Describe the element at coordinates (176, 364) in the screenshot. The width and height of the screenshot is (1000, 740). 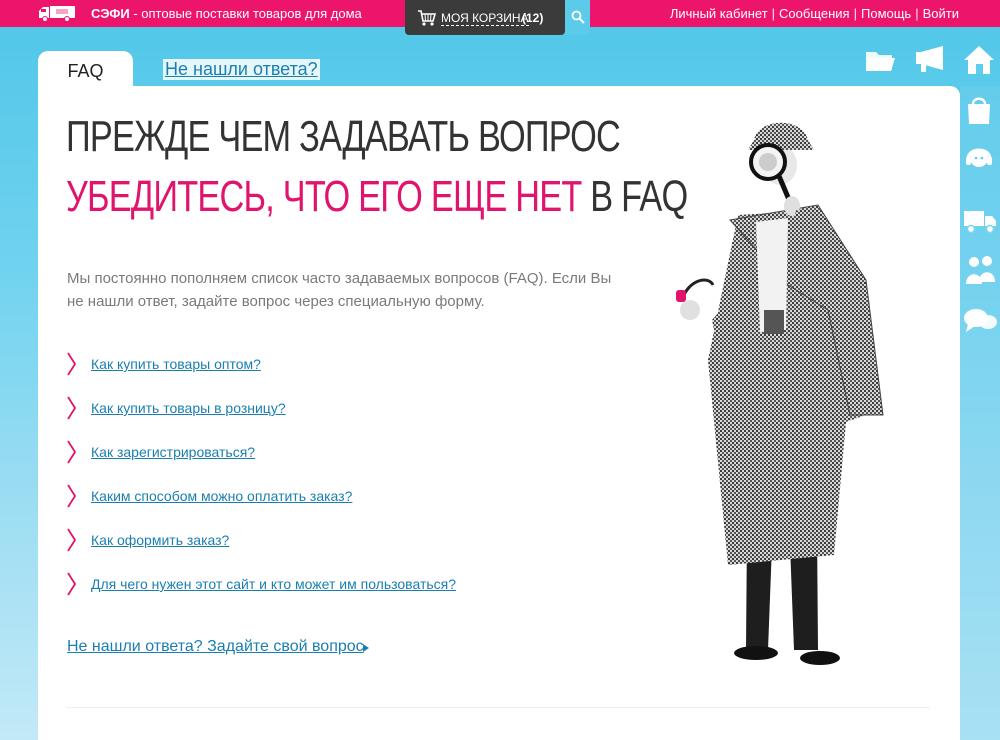
I see `faq-link: Как купить товары оптом?` at that location.